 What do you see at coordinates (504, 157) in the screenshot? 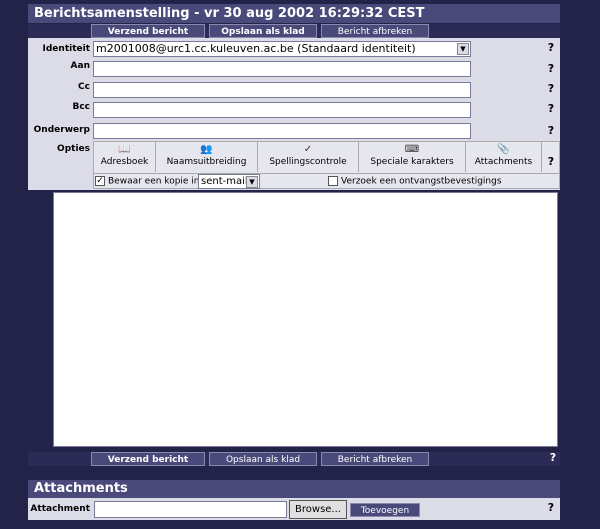
I see `attachments-button: 📎 Attachments` at bounding box center [504, 157].